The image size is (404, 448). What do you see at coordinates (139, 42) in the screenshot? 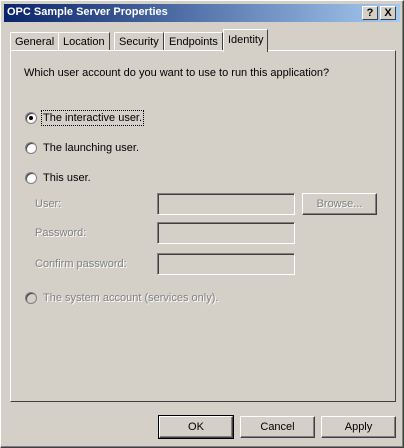
I see `tab-security: Security` at bounding box center [139, 42].